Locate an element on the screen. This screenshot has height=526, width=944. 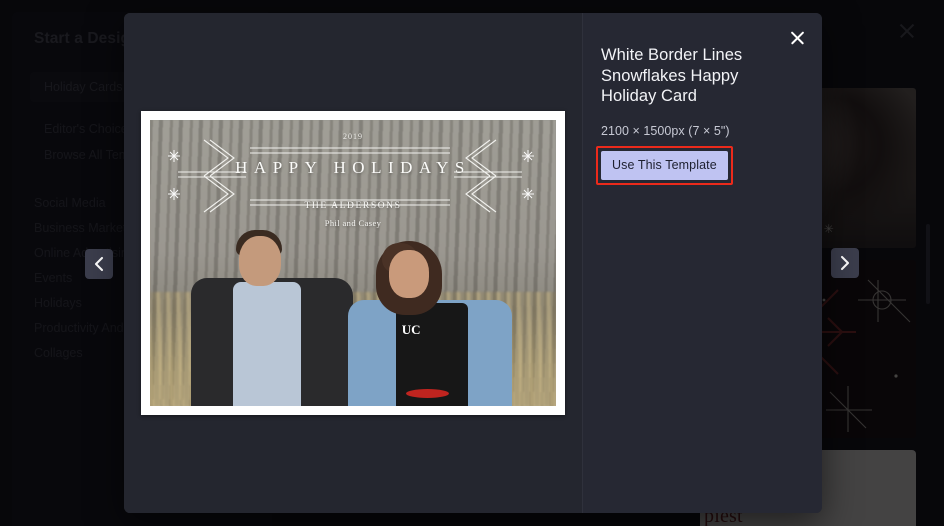
chevron-left-icon is located at coordinates (99, 264).